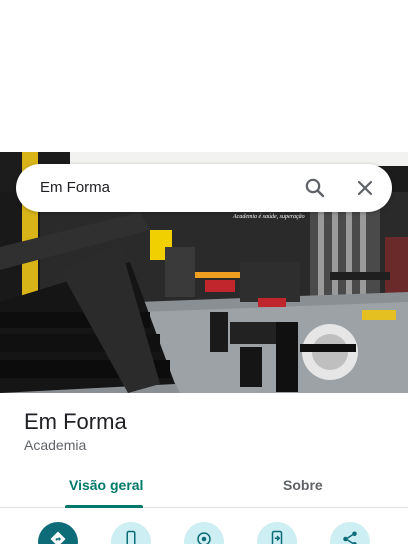  I want to click on tab-overview: Visão geral, so click(106, 485).